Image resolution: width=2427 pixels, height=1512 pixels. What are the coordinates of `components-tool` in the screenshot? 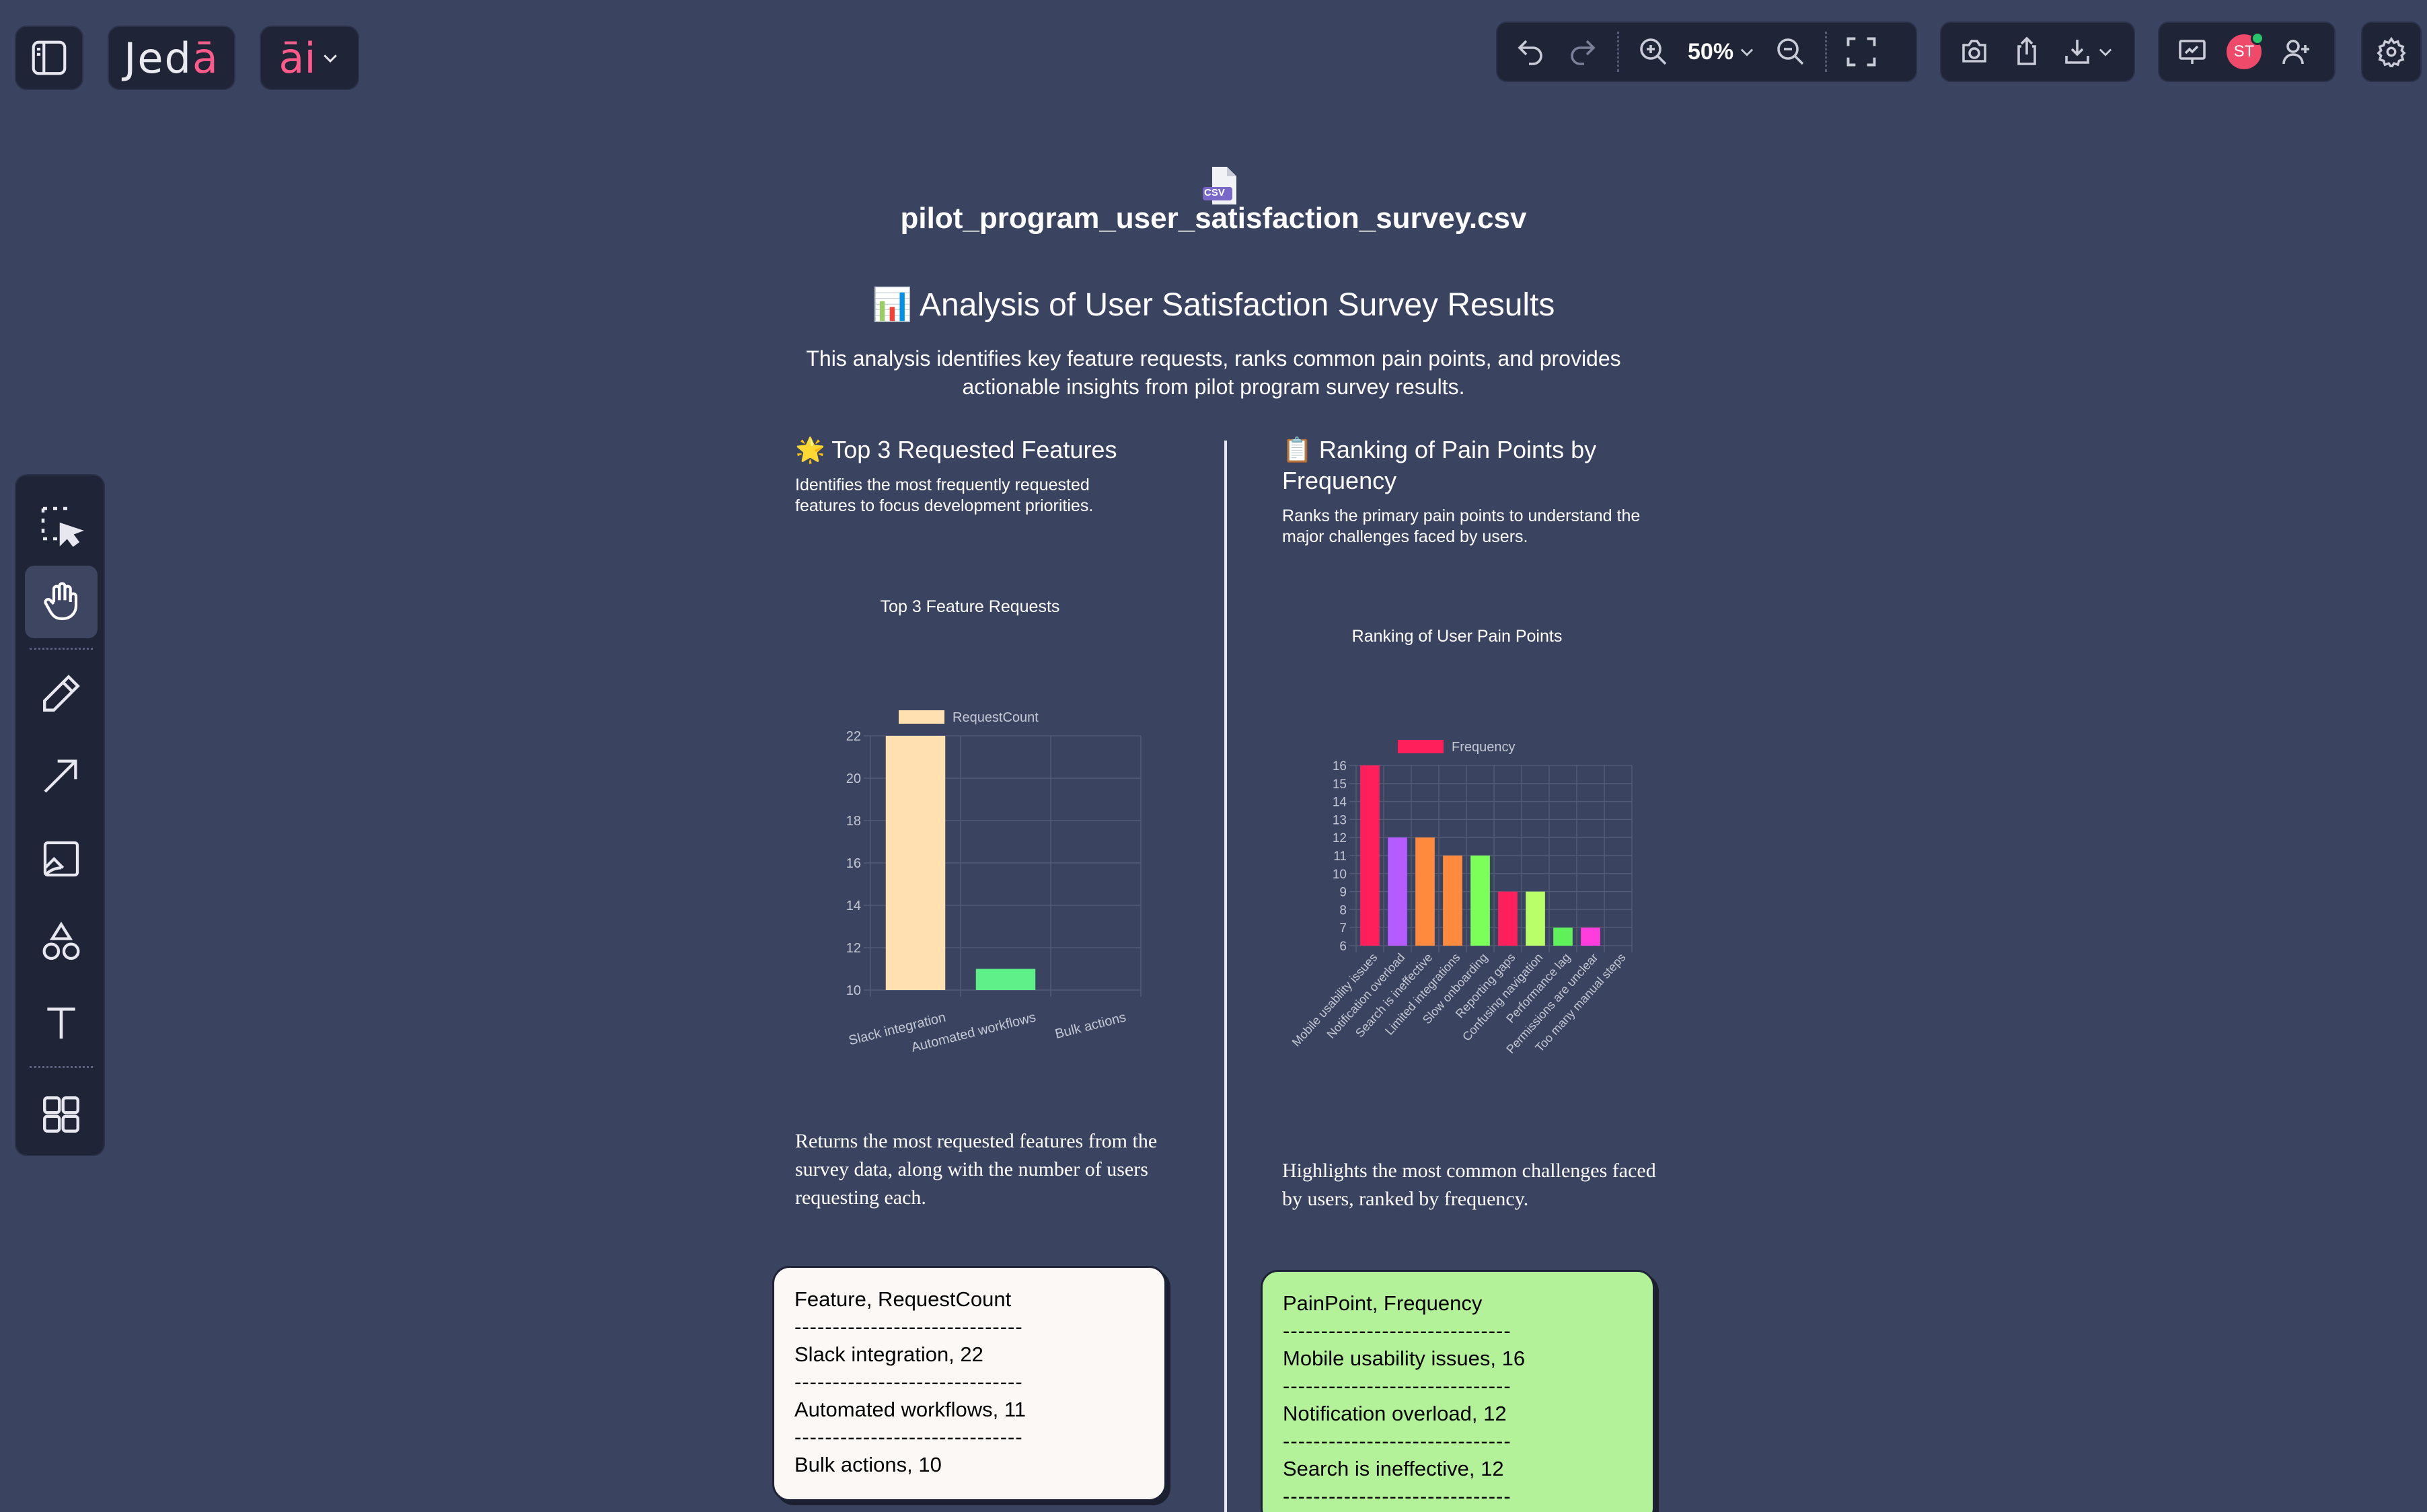 It's located at (62, 1114).